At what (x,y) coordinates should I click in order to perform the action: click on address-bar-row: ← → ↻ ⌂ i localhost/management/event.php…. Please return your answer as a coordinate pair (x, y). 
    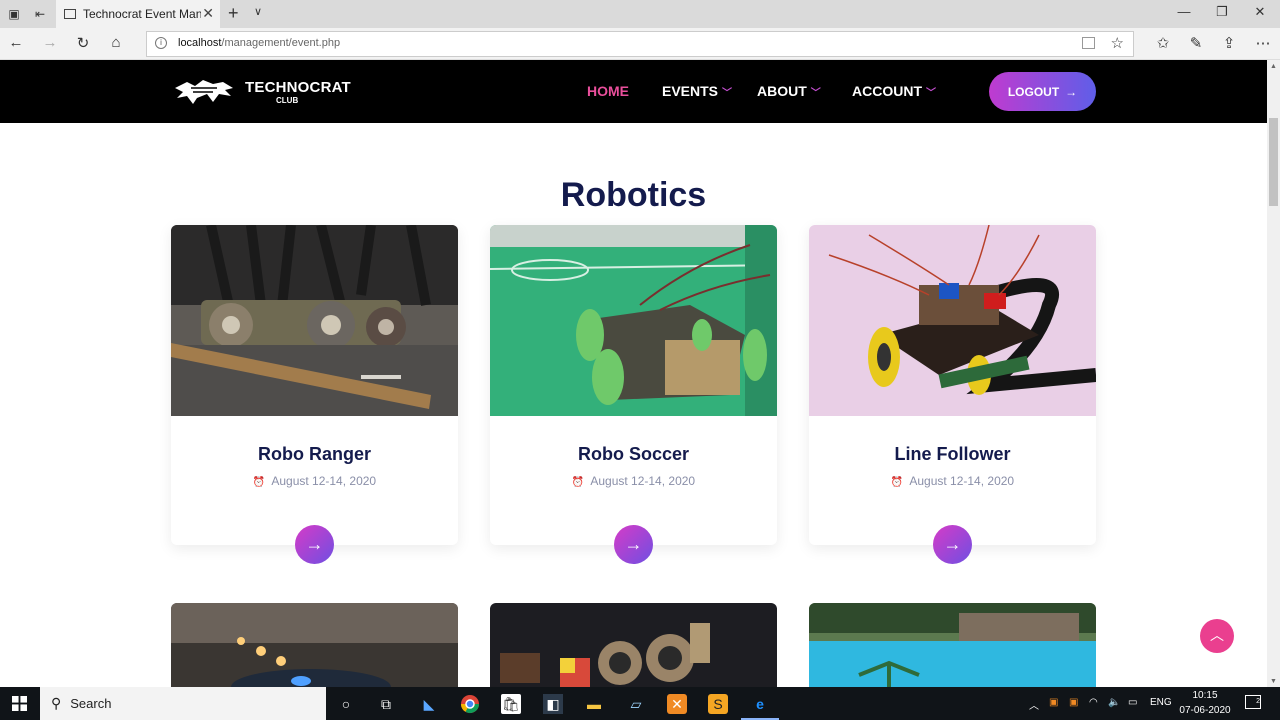
    Looking at the image, I should click on (640, 44).